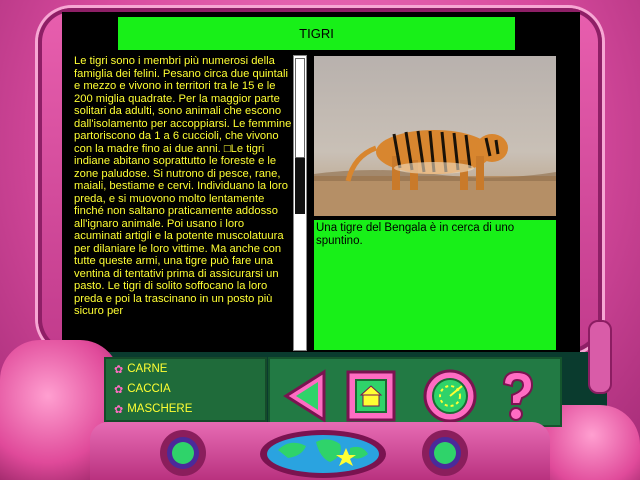  Describe the element at coordinates (300, 186) in the screenshot. I see `scrollbar-track-shade` at that location.